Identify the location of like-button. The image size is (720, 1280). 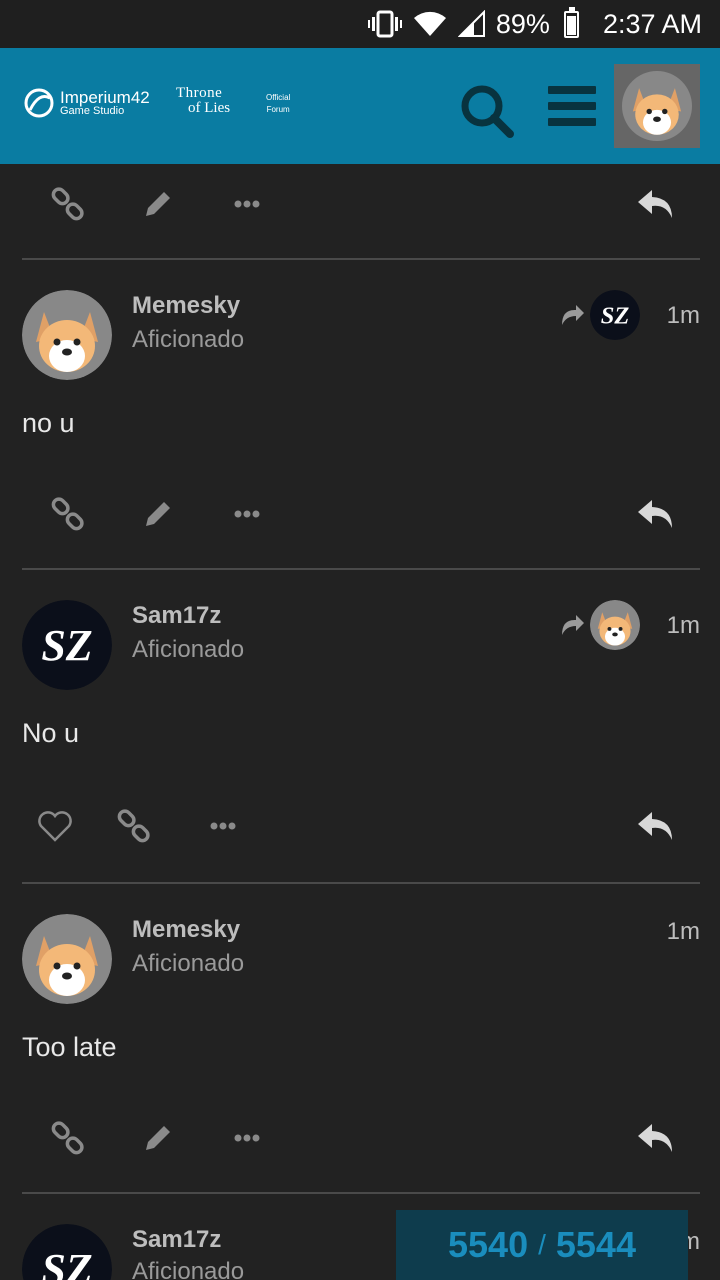
(54, 826).